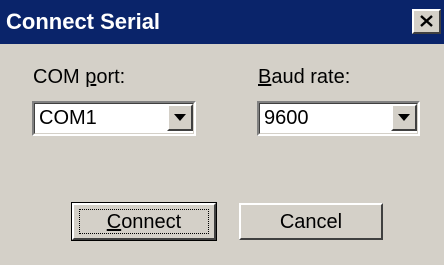 Image resolution: width=444 pixels, height=265 pixels. I want to click on com-port-value: COM1, so click(68, 118).